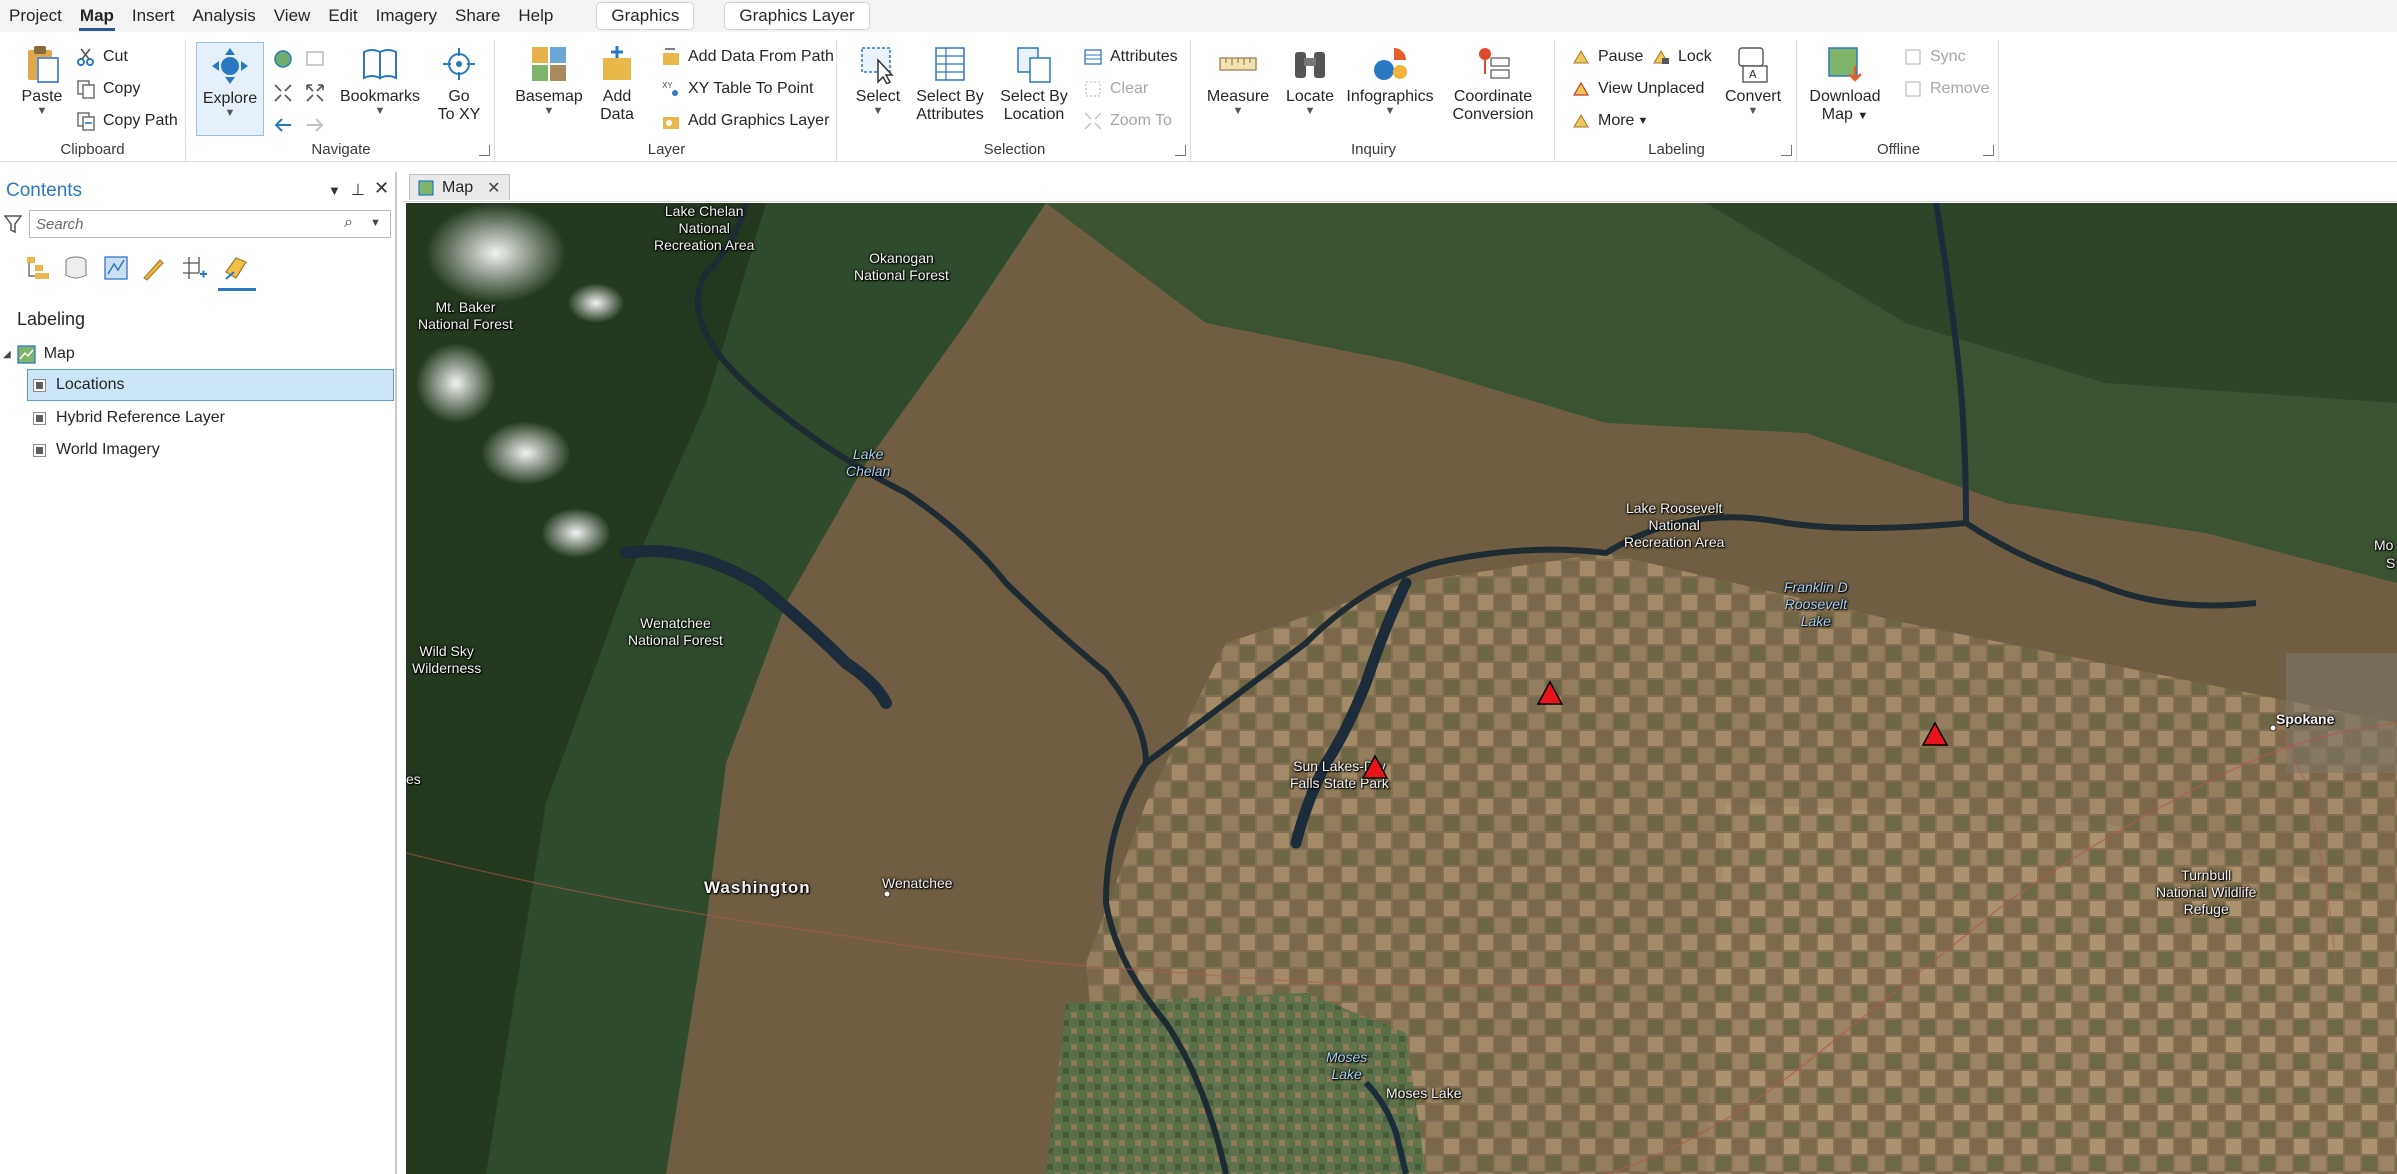  Describe the element at coordinates (380, 80) in the screenshot. I see `bookmarks-button: Bookmarks ▼` at that location.